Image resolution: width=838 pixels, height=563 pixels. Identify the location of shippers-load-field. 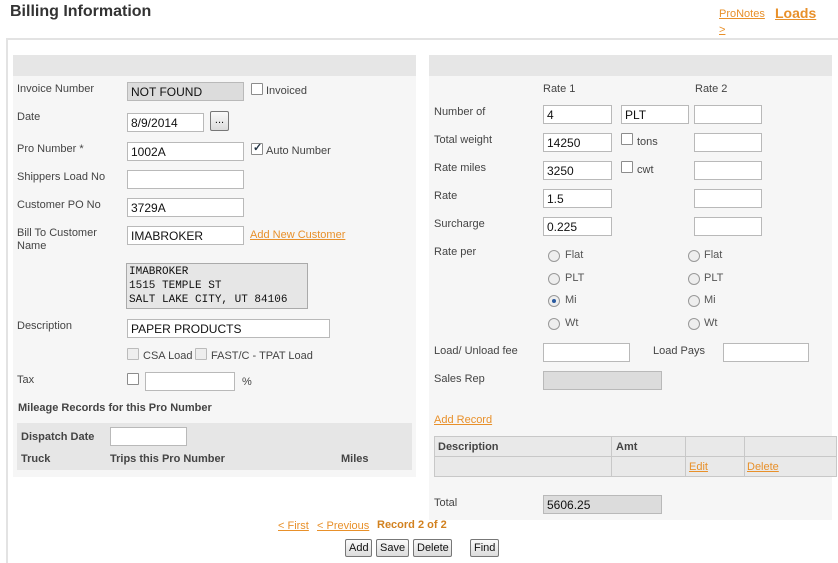
(185, 179).